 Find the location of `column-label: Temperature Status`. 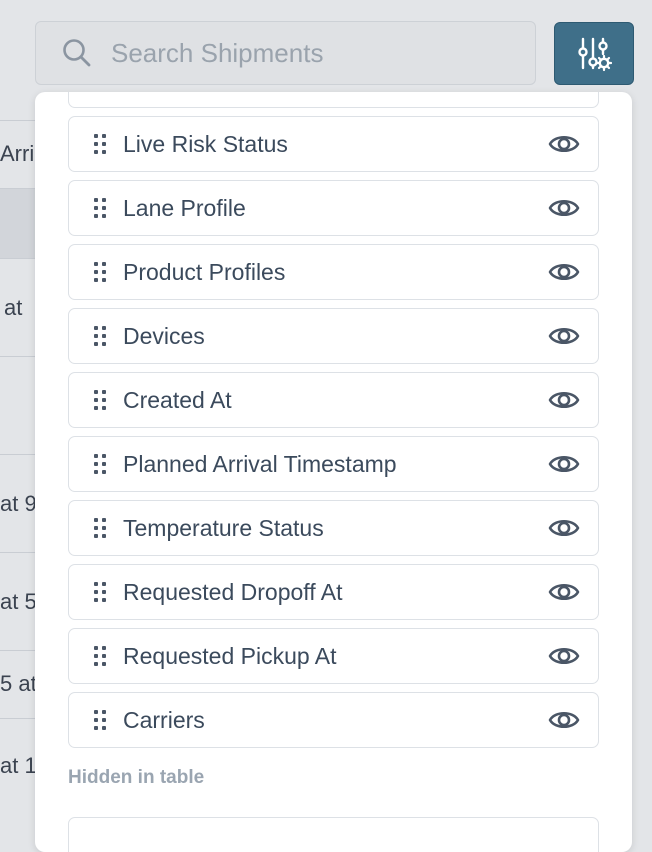

column-label: Temperature Status is located at coordinates (223, 527).